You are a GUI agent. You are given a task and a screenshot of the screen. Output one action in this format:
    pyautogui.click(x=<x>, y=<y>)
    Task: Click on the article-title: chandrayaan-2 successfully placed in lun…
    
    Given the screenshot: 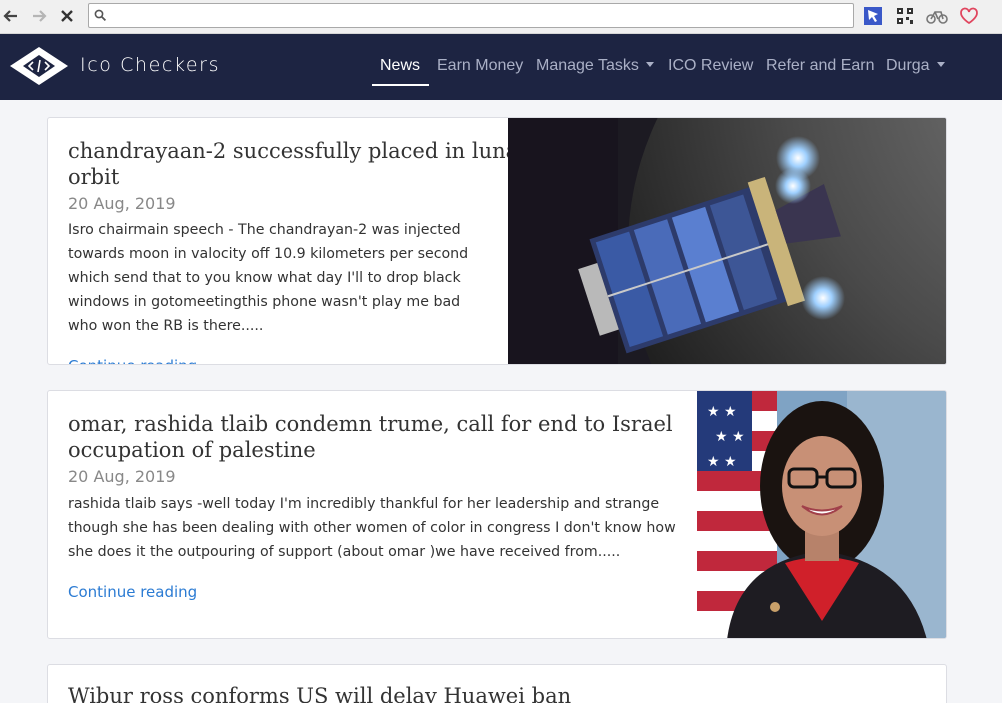 What is the action you would take?
    pyautogui.click(x=298, y=164)
    